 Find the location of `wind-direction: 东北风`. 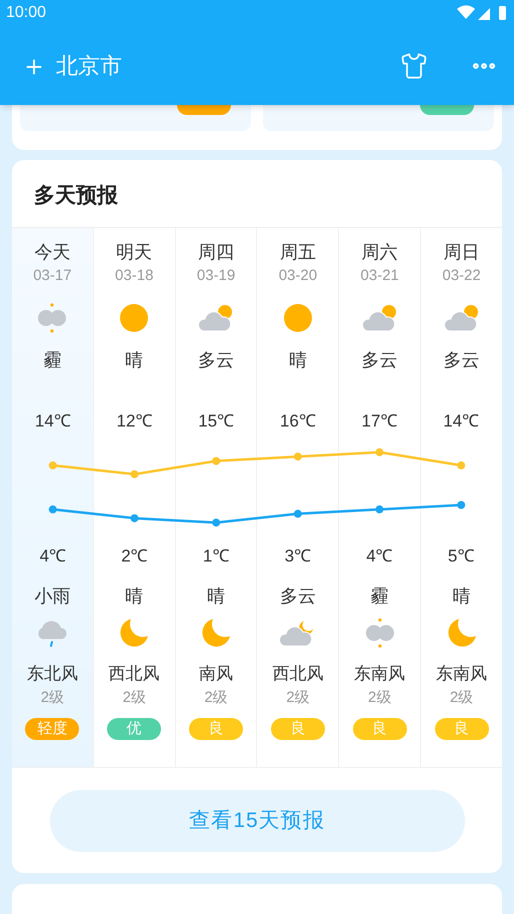

wind-direction: 东北风 is located at coordinates (52, 674).